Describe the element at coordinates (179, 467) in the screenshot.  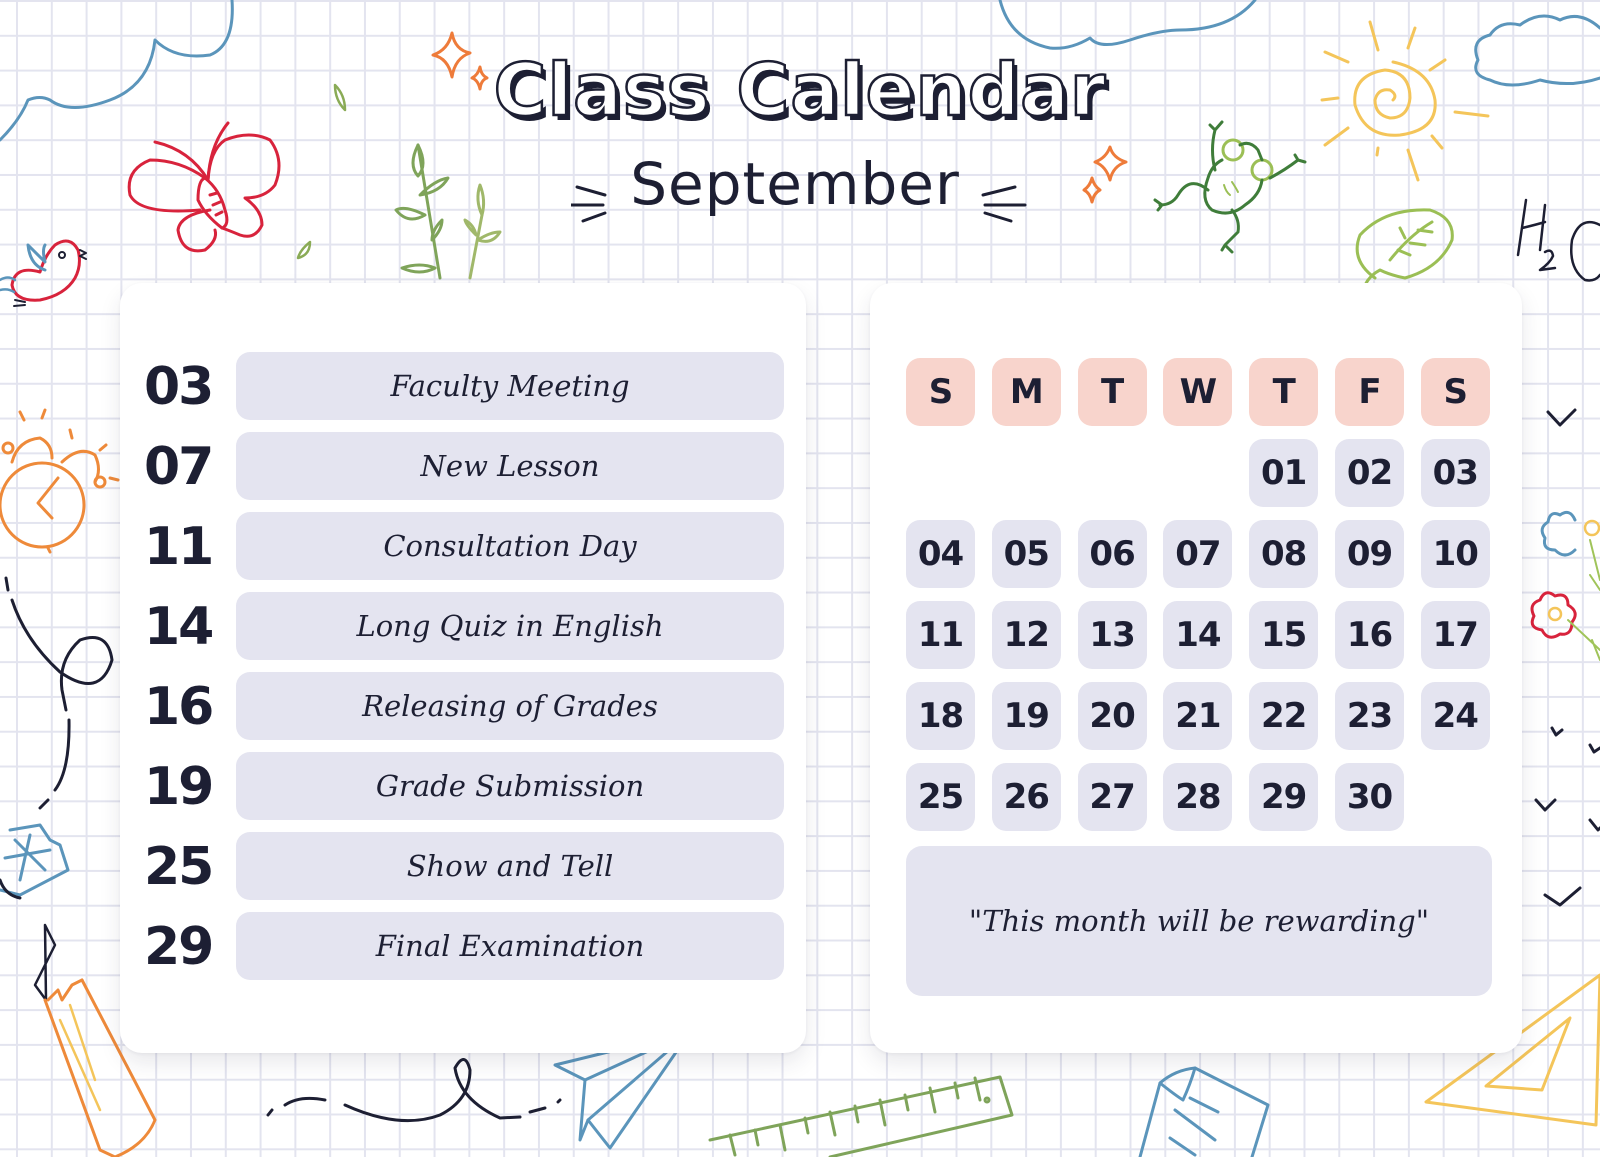
I see `event-date: 07` at that location.